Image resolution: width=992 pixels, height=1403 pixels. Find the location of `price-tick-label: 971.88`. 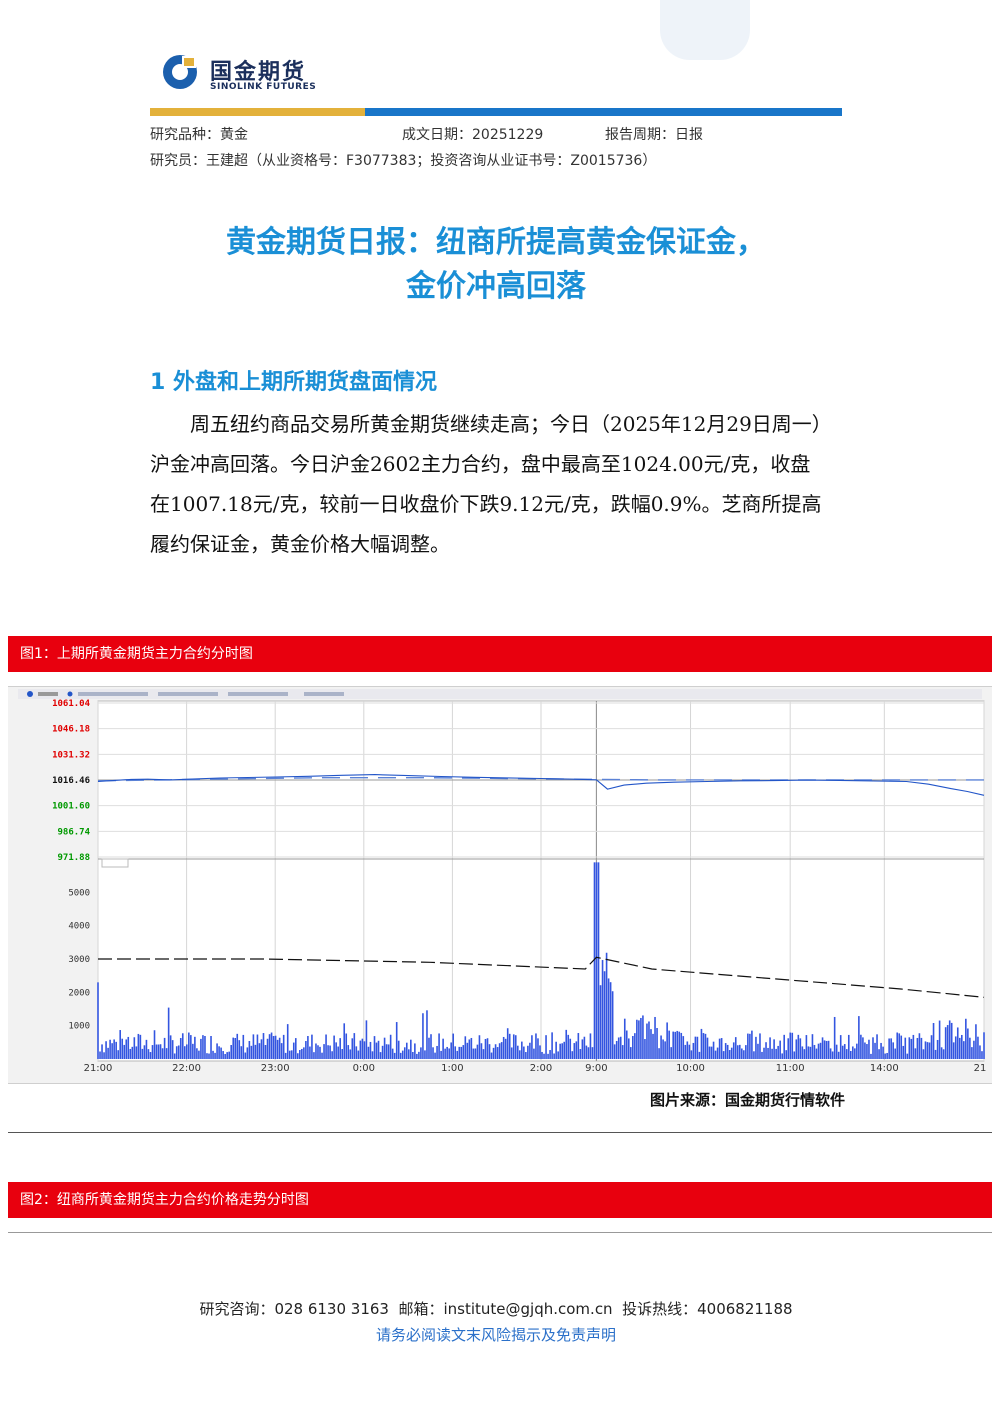

price-tick-label: 971.88 is located at coordinates (73, 858).